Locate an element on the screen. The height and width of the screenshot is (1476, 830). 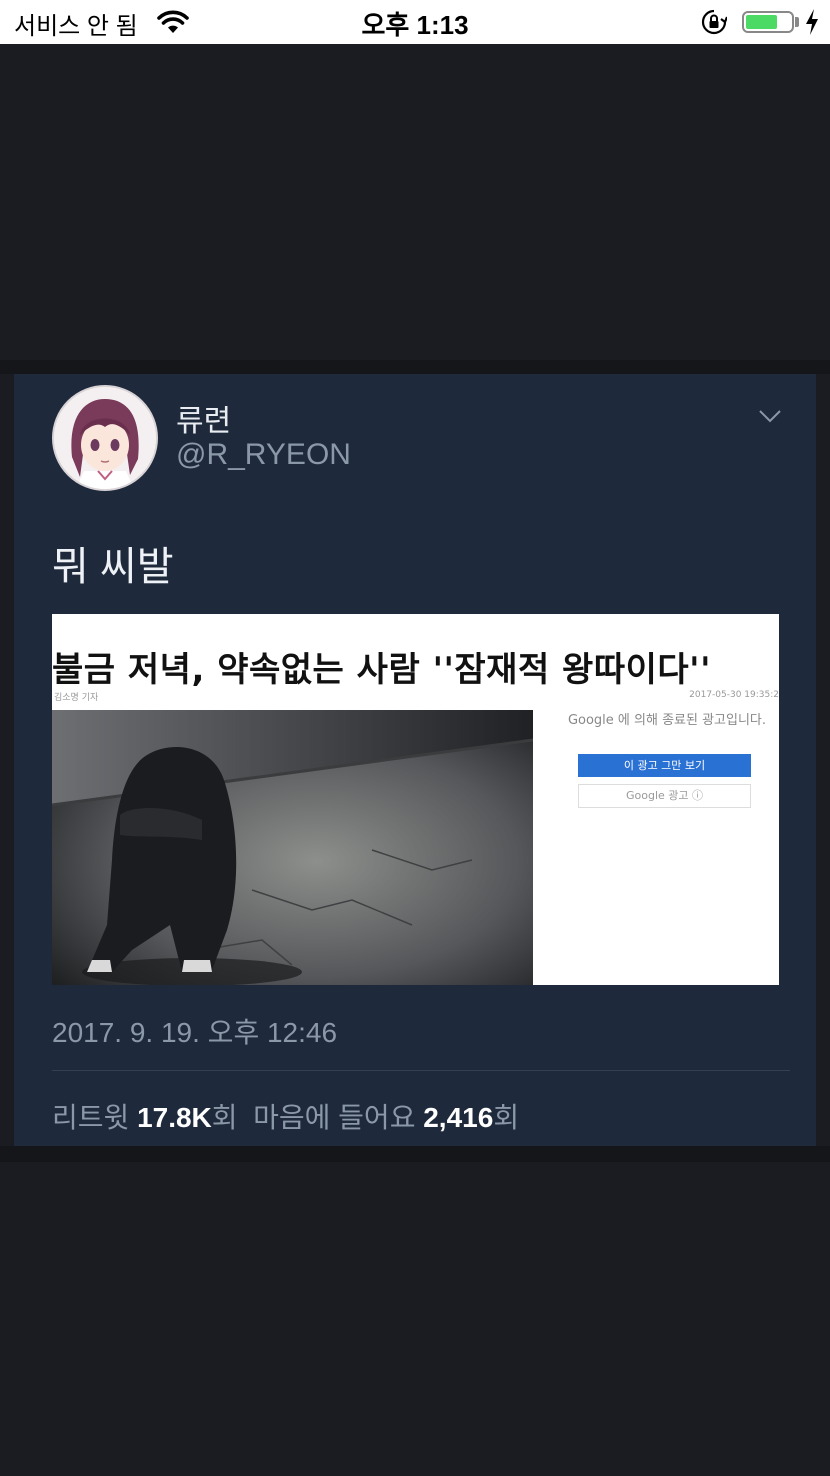
divider is located at coordinates (421, 1070).